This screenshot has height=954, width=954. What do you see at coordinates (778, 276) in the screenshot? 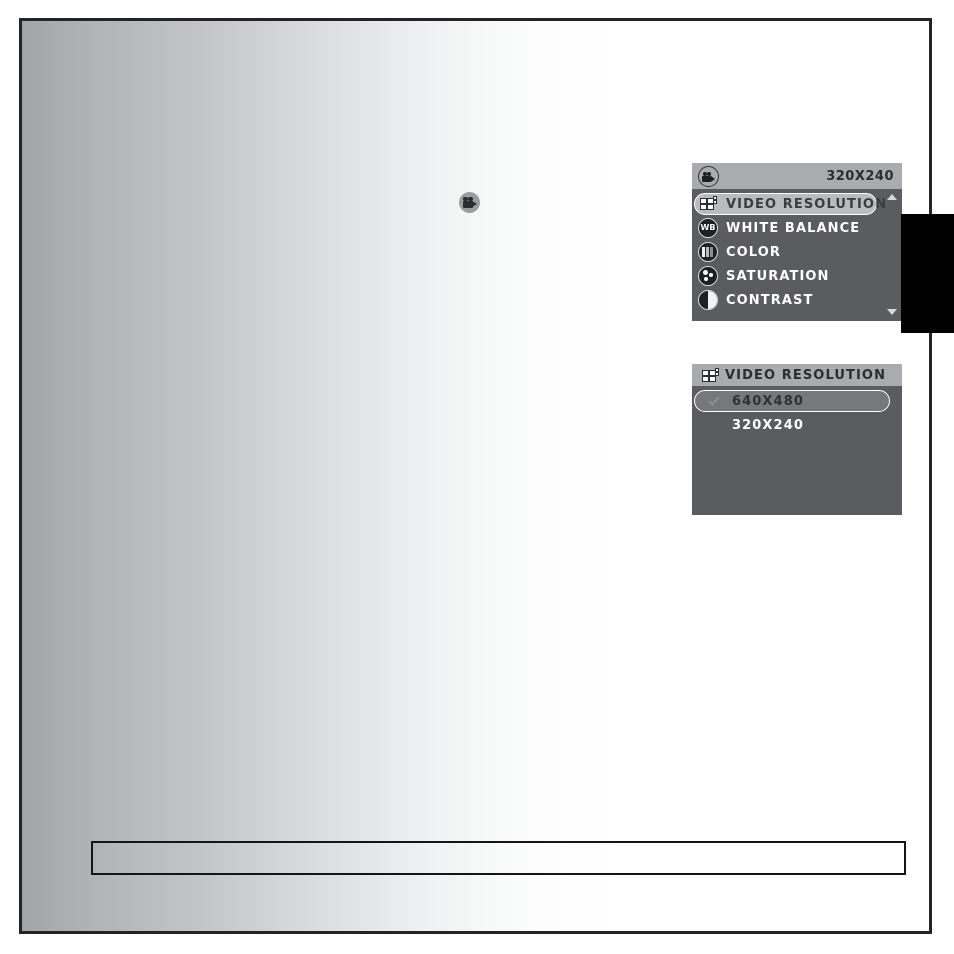
I see `menu-item-label: SATURATION` at bounding box center [778, 276].